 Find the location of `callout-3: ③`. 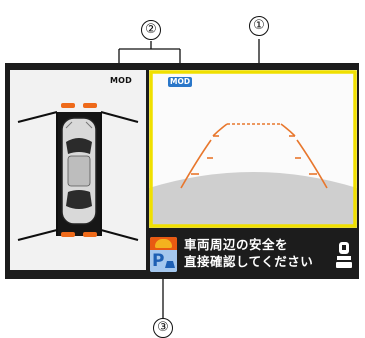

callout-3: ③ is located at coordinates (163, 328).